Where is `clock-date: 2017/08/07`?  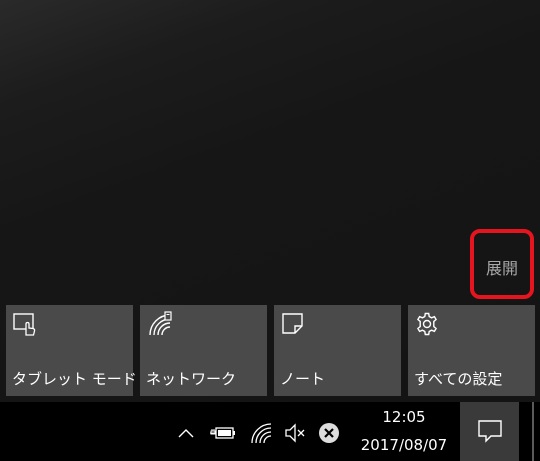
clock-date: 2017/08/07 is located at coordinates (404, 445).